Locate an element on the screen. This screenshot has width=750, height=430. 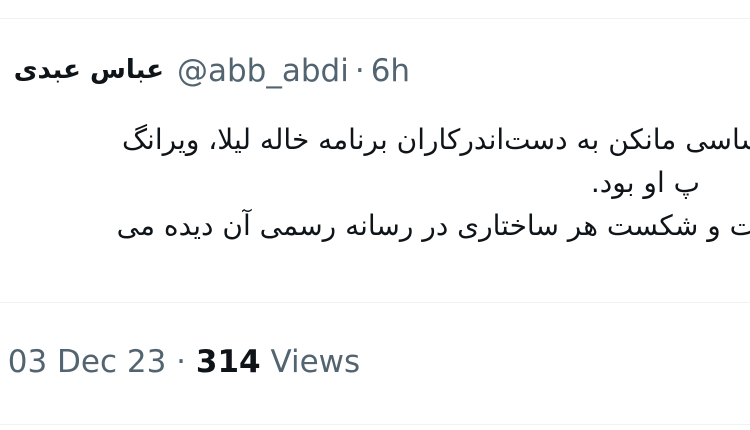
views-label: Views is located at coordinates (315, 362).